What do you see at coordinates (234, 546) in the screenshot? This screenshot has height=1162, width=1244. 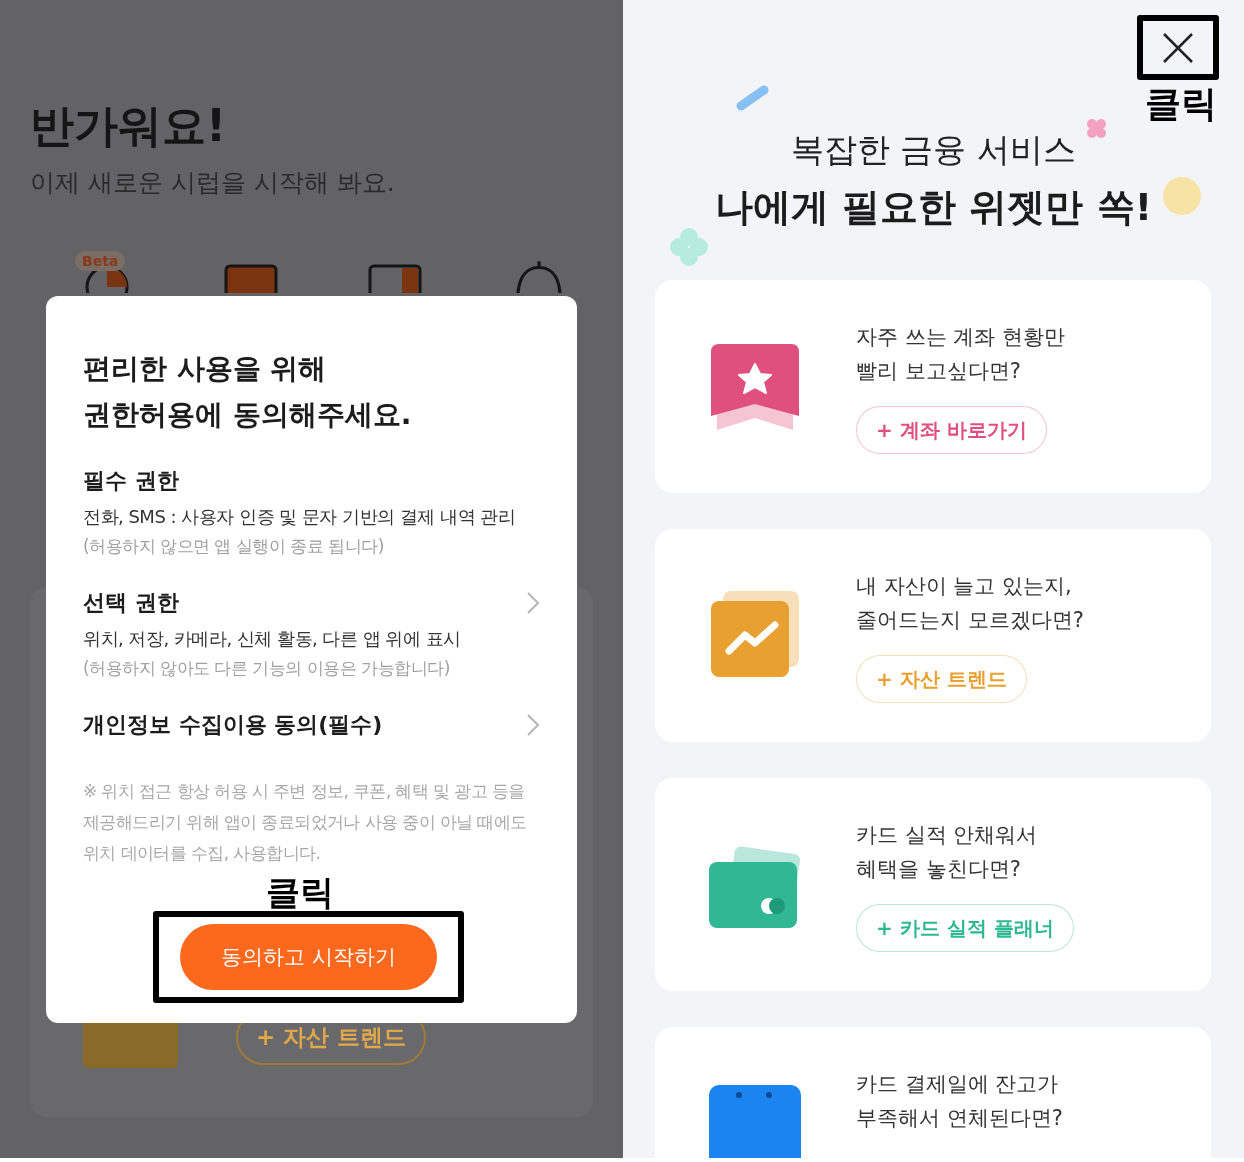 I see `section-note: (허용하지 않으면 앱 실행이 종료 됩니다)` at bounding box center [234, 546].